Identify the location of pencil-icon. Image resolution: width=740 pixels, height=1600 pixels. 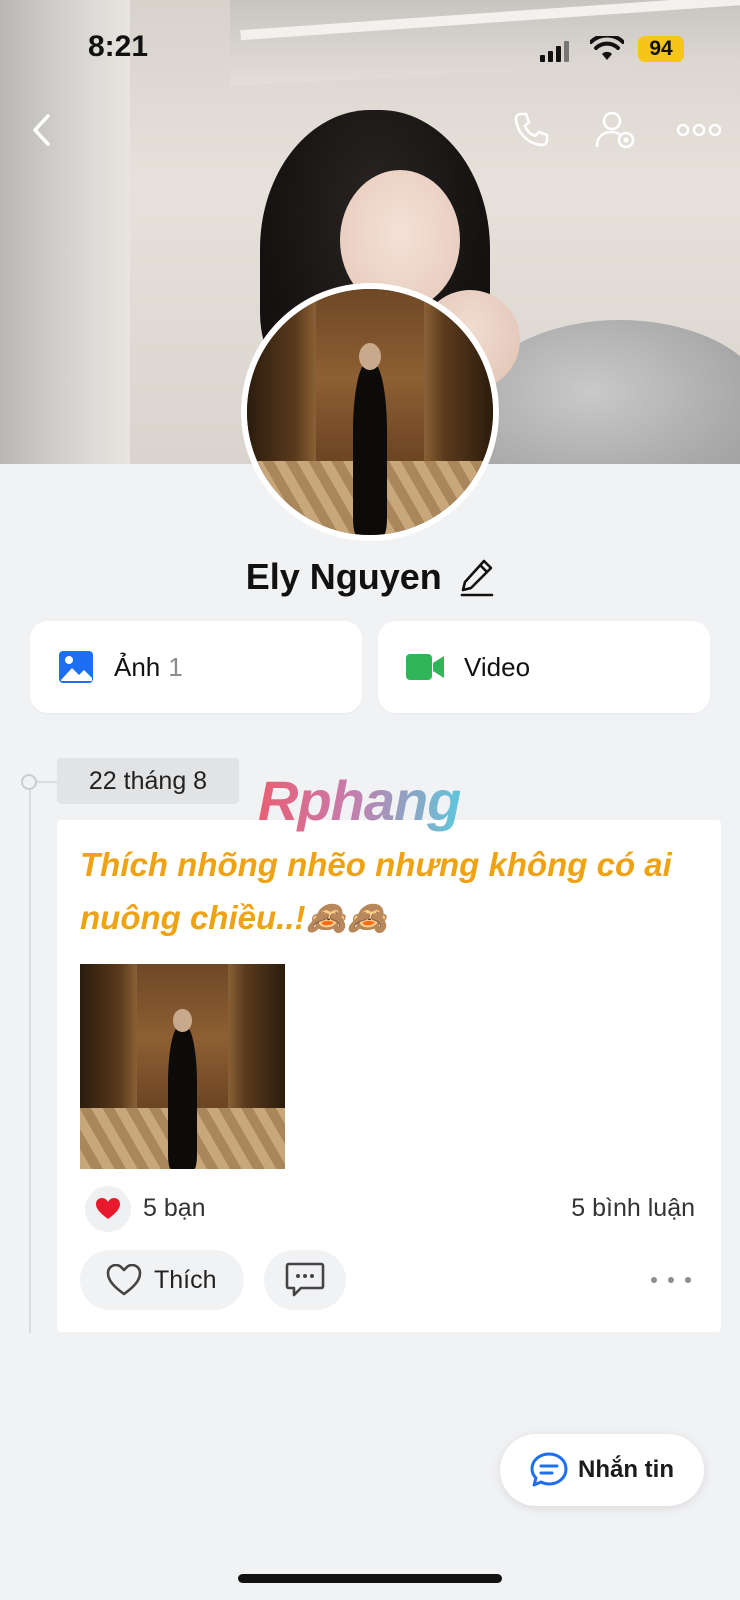
(477, 578).